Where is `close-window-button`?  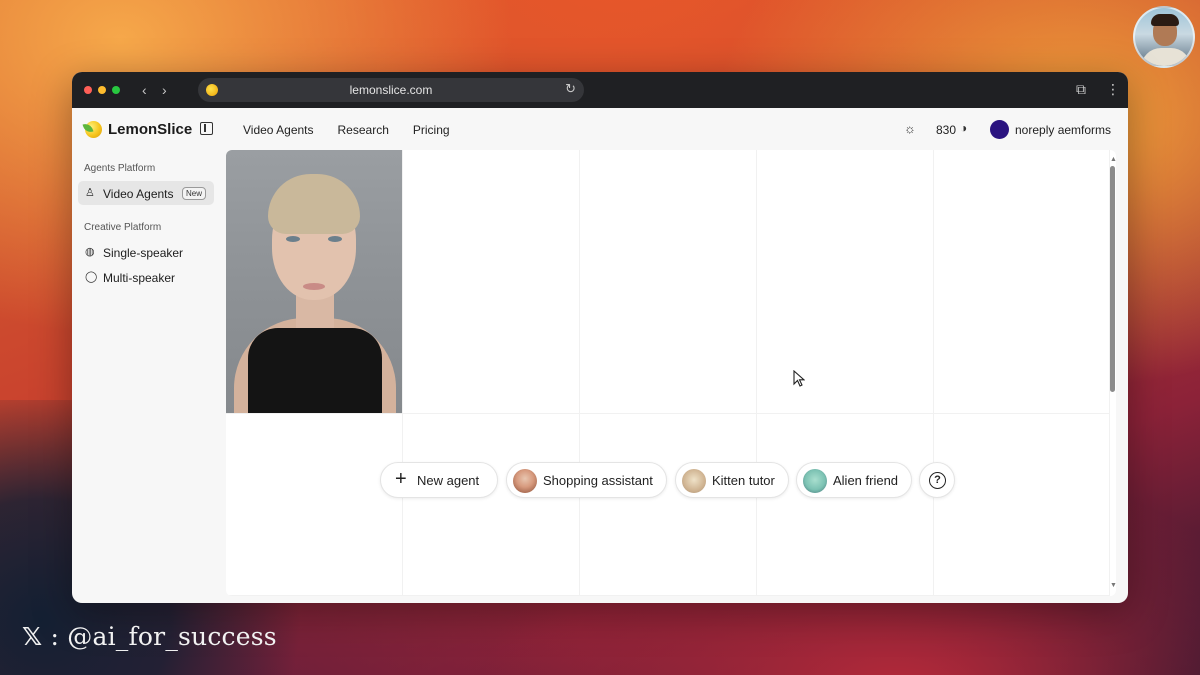 close-window-button is located at coordinates (88, 90).